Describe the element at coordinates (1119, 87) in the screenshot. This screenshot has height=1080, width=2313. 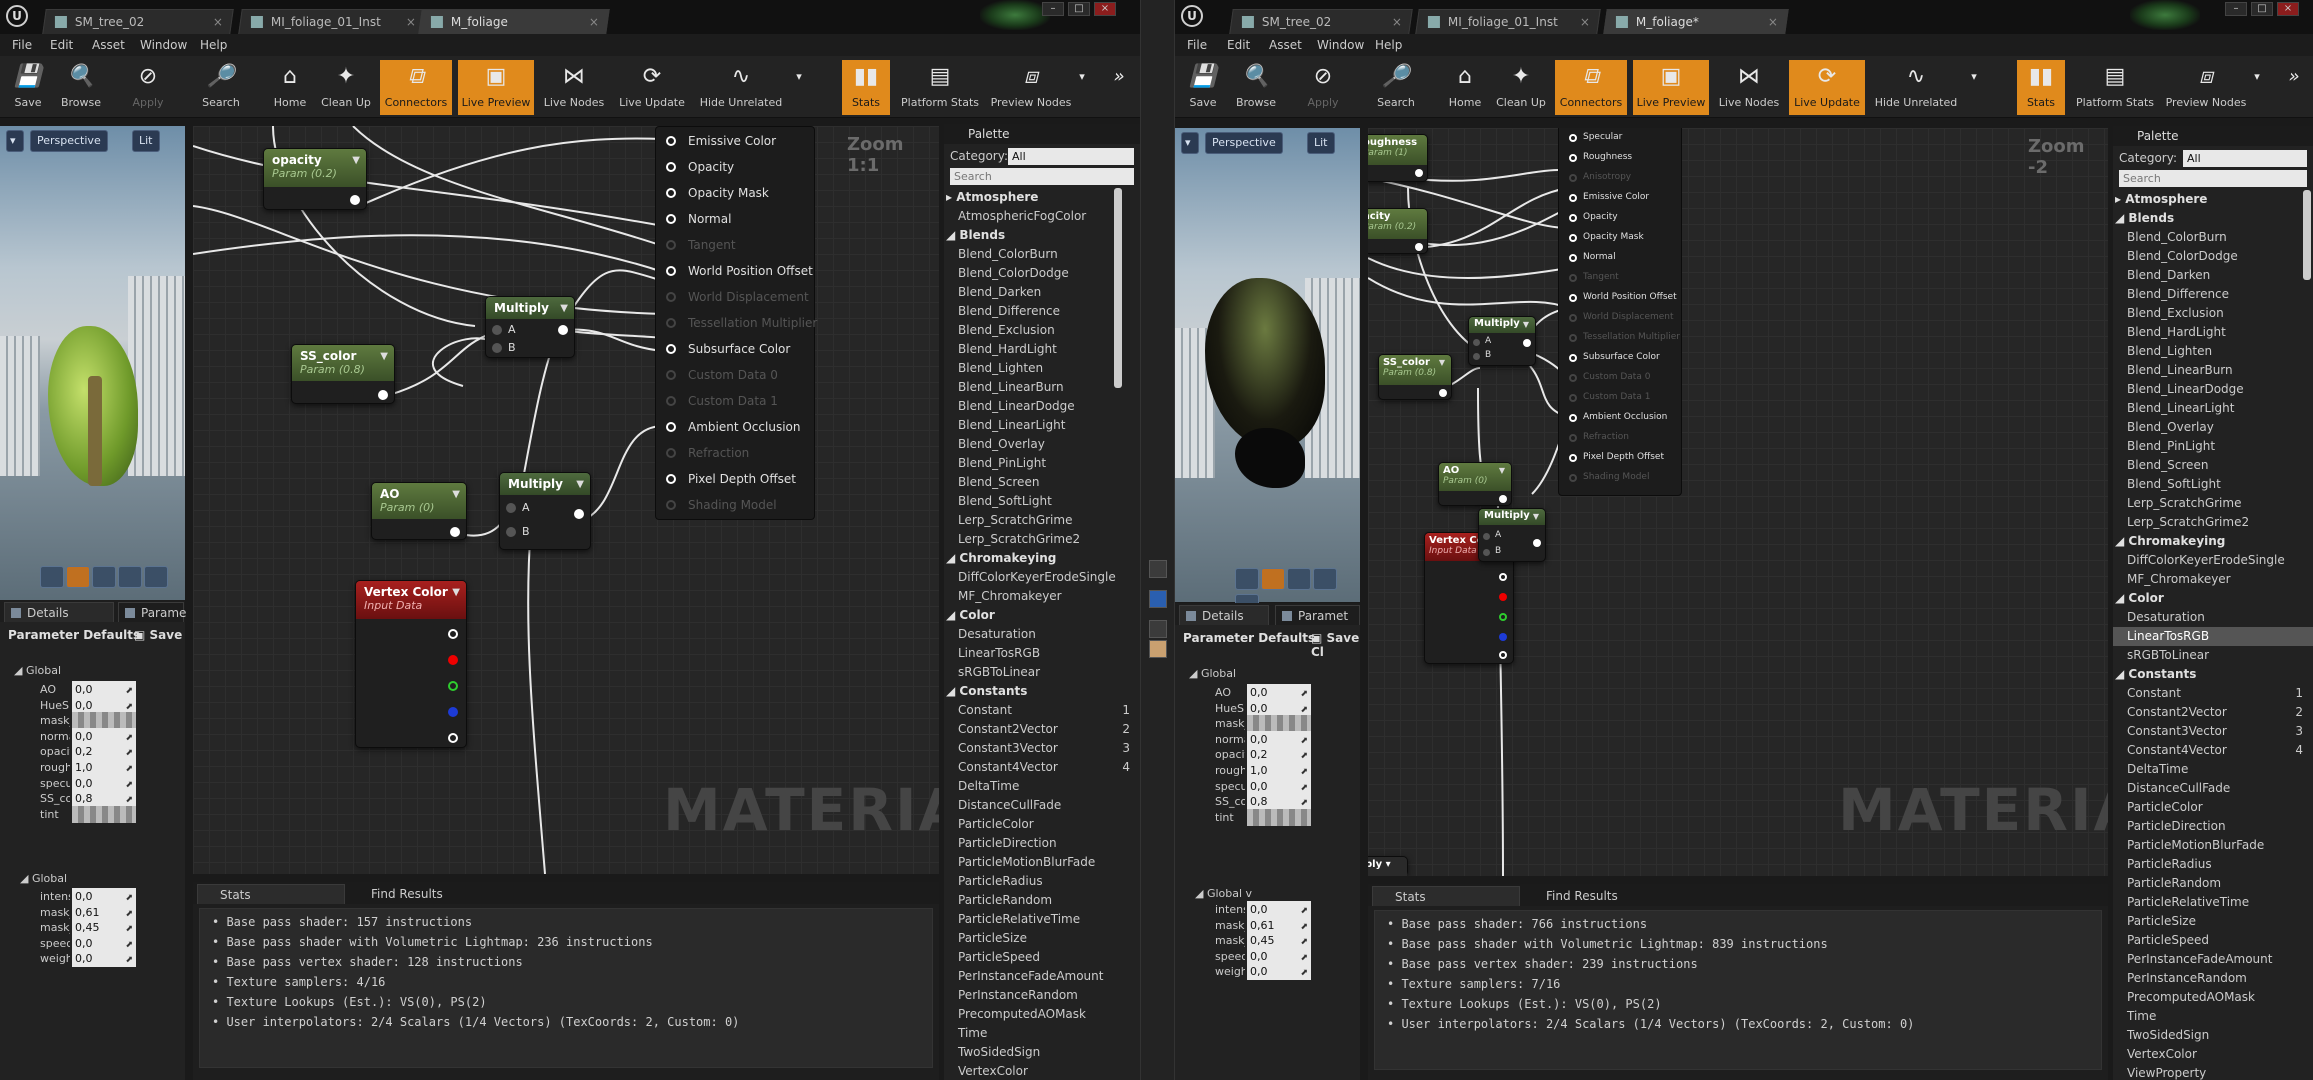
I see `overflow-icon: »` at that location.